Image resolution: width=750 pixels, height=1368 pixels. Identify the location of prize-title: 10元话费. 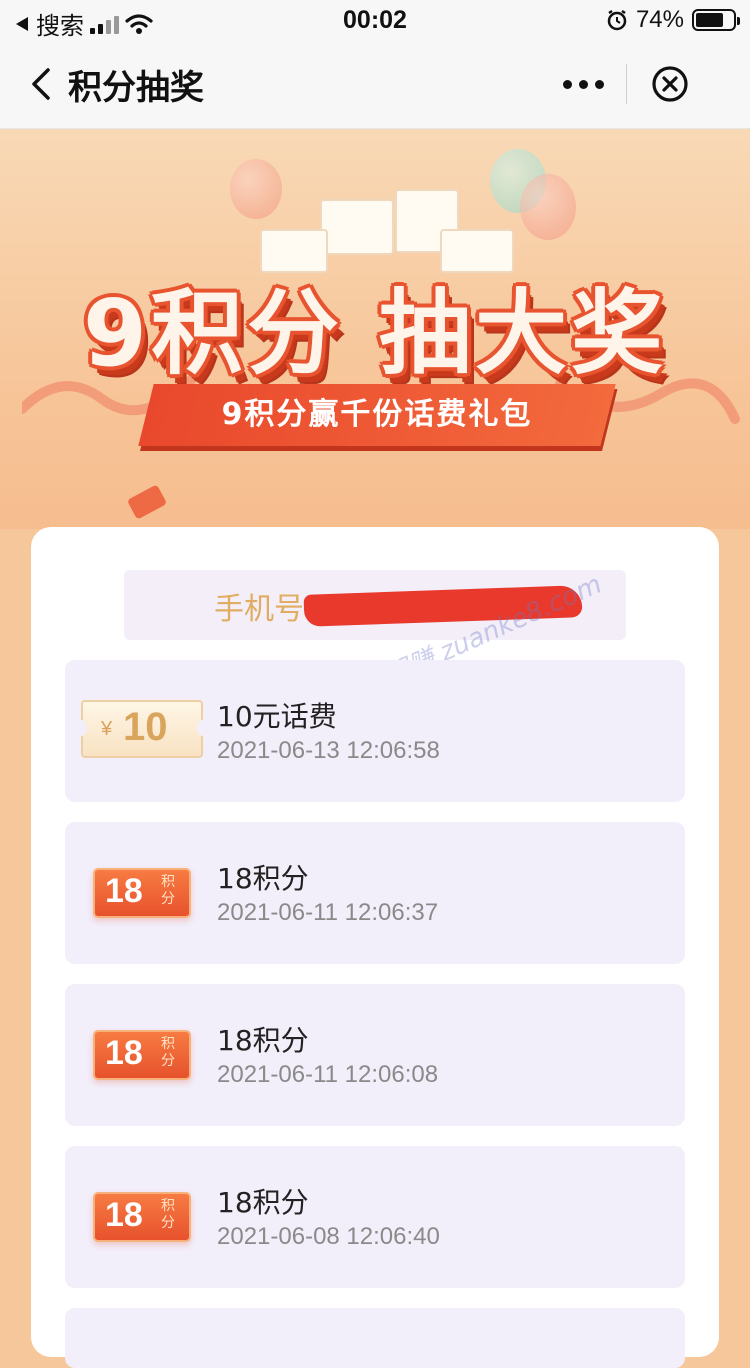
(277, 716).